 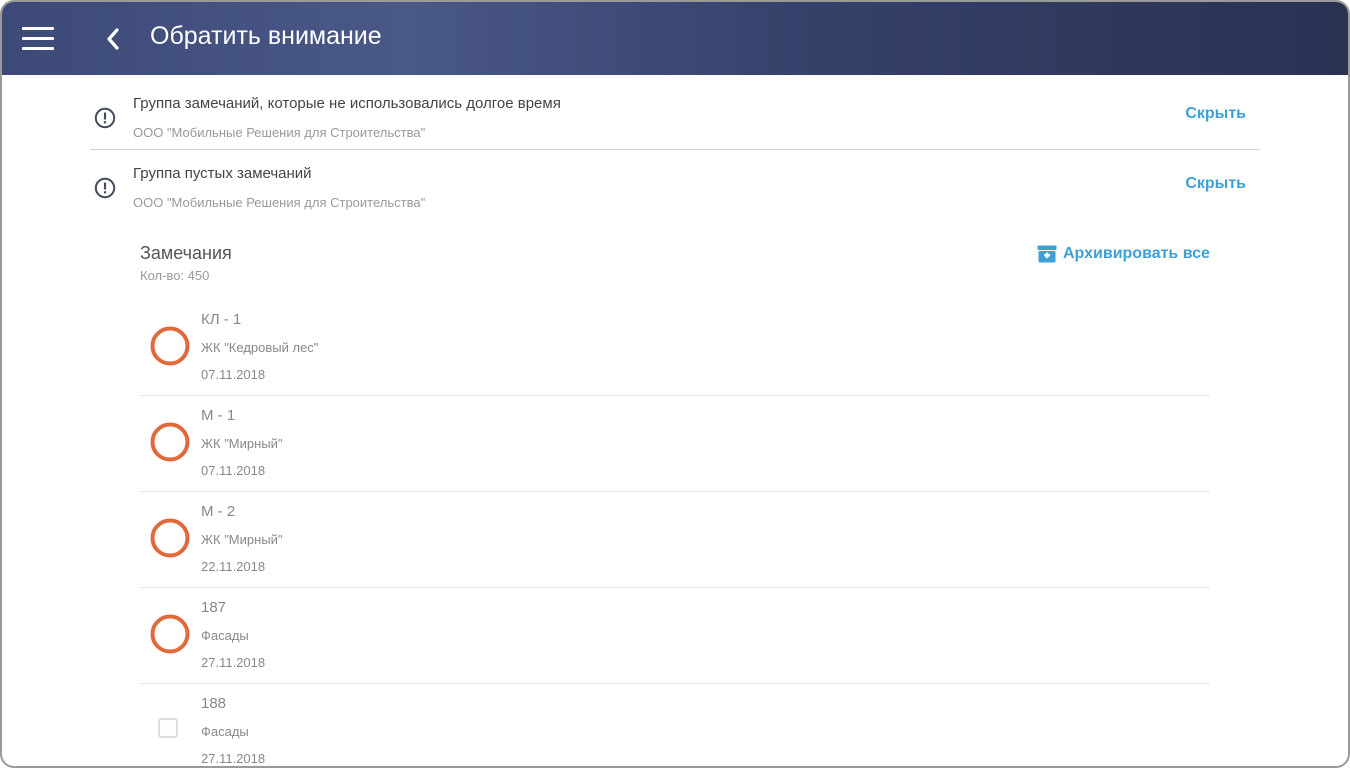 I want to click on list-item: 188 Фасады 27.11.2018, so click(x=675, y=725).